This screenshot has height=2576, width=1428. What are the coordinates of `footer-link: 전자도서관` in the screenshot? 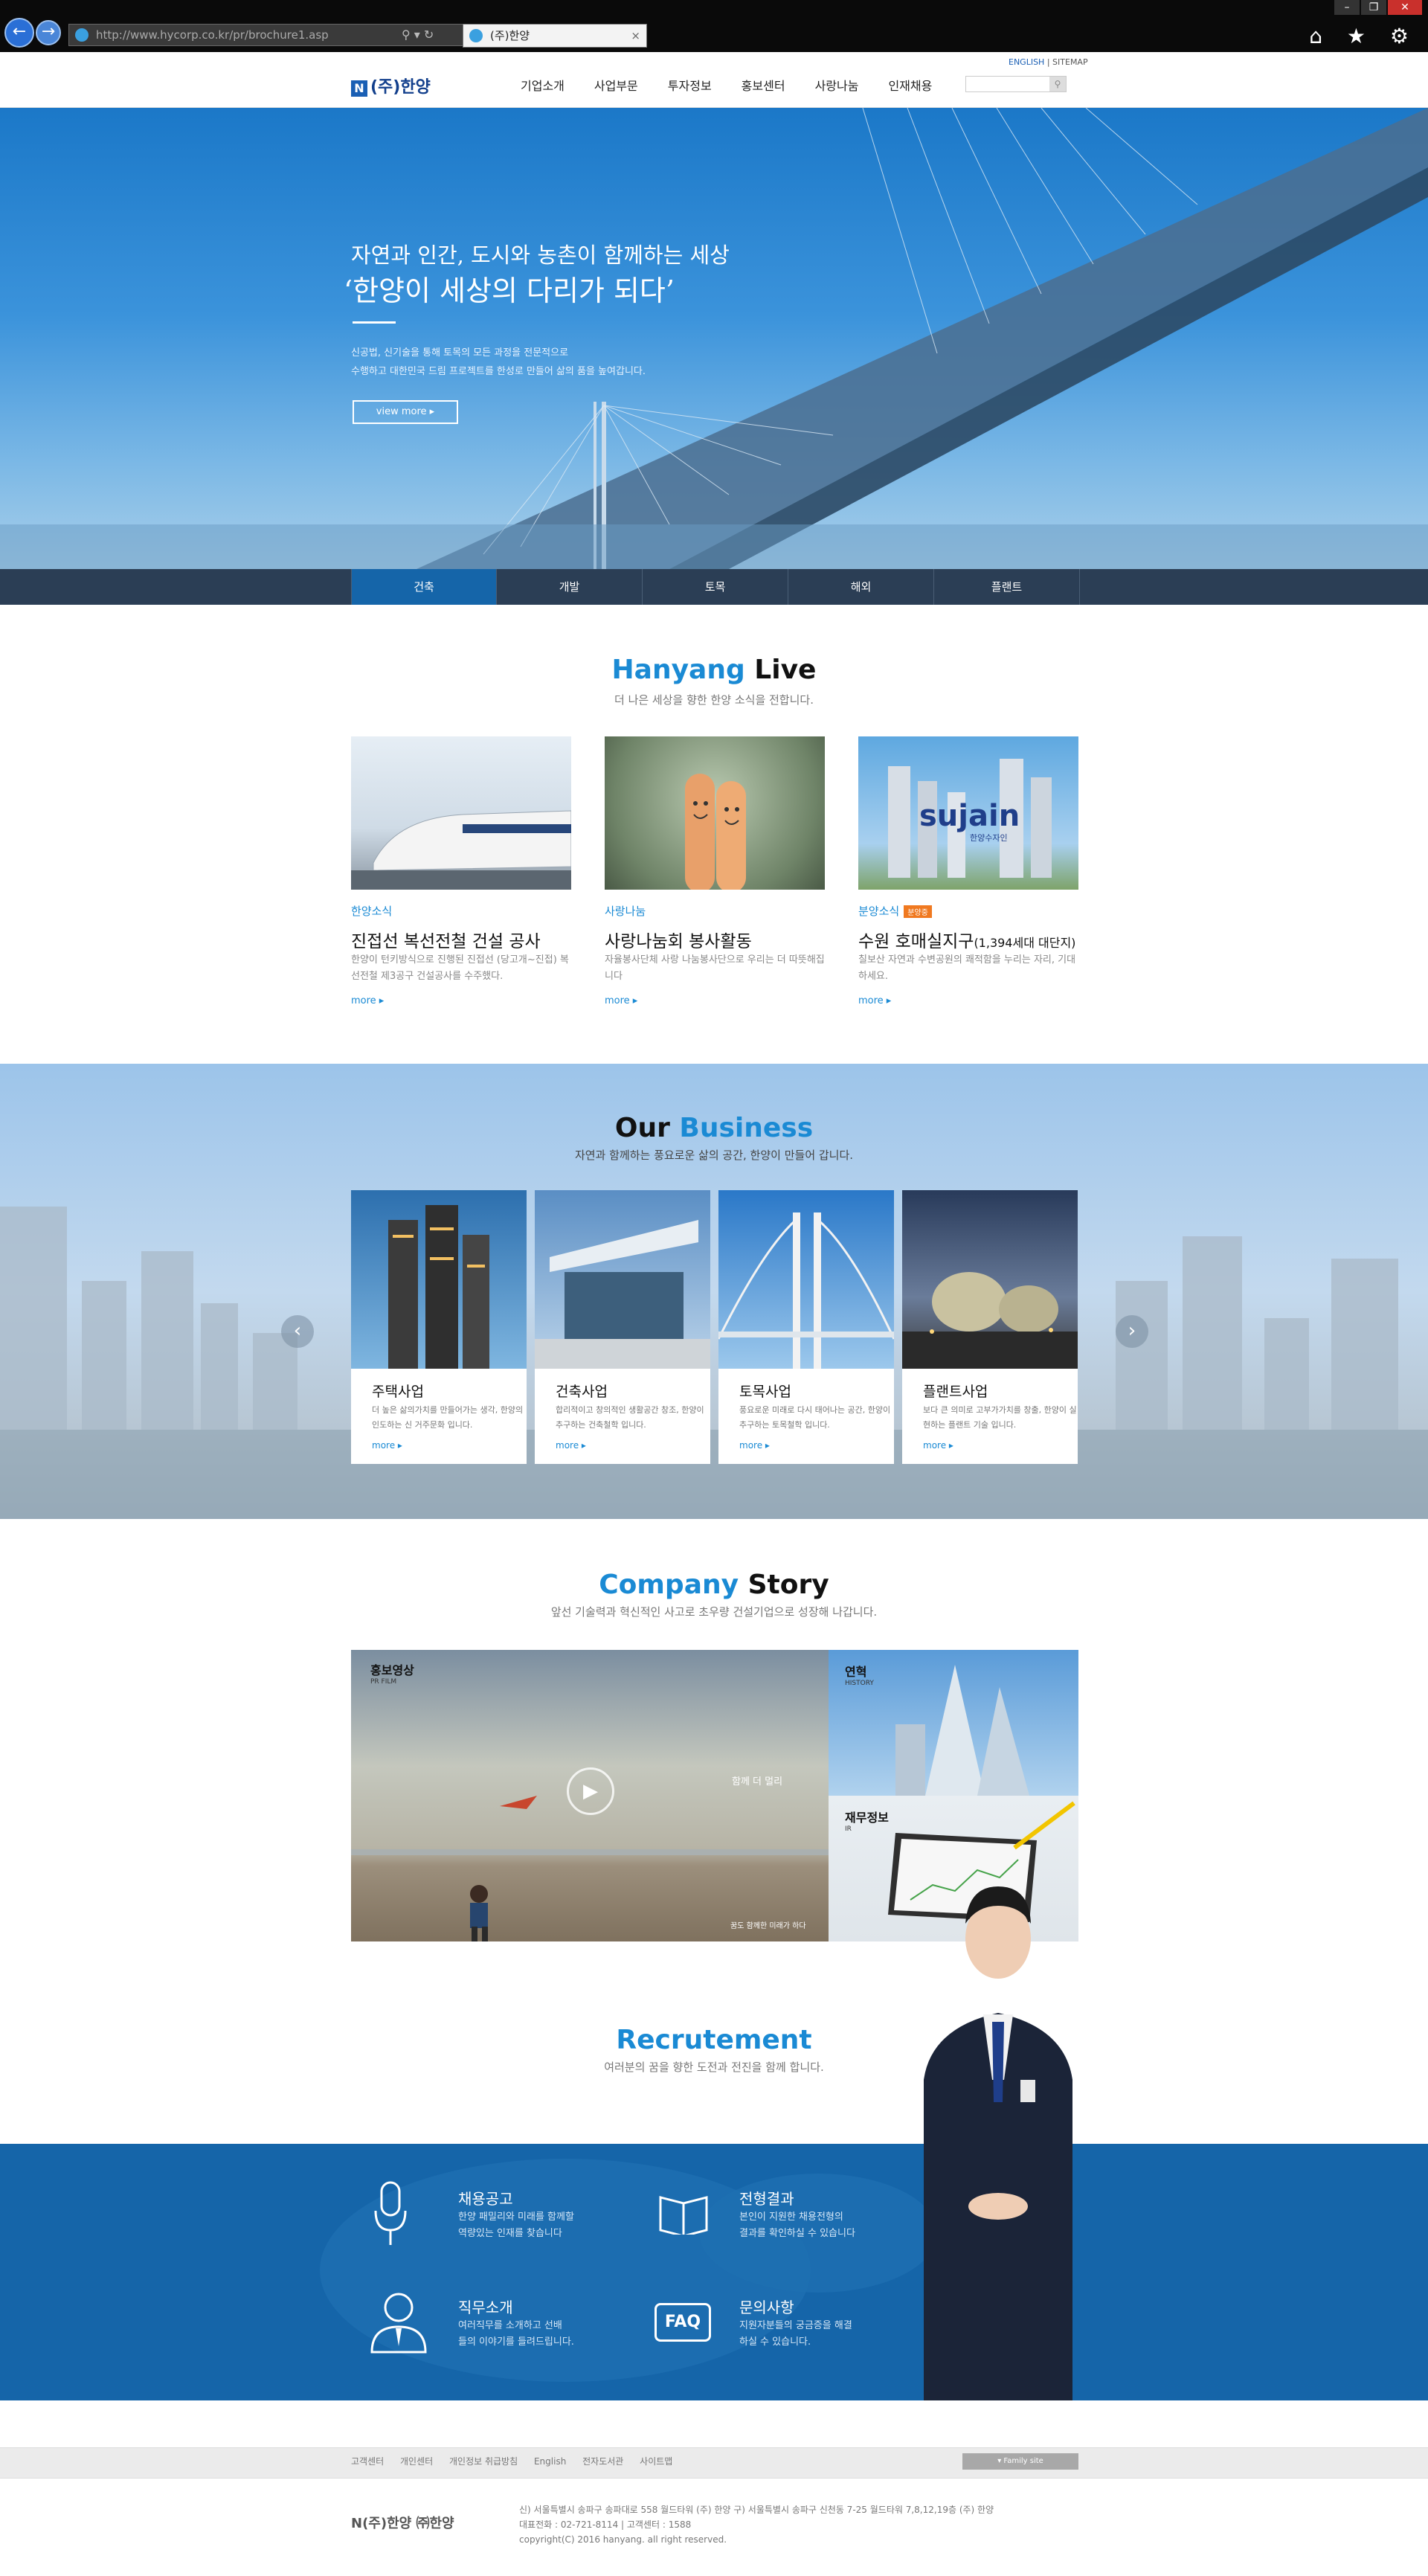 It's located at (602, 2461).